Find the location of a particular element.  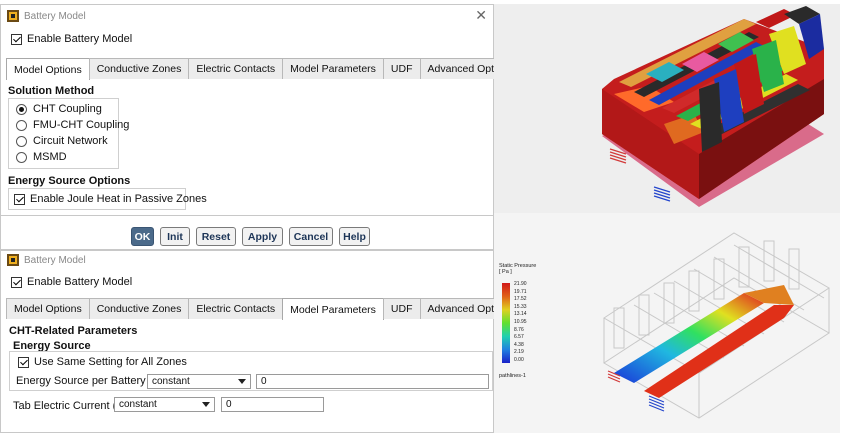

dialog-titlebar: Battery Model is located at coordinates (247, 260).